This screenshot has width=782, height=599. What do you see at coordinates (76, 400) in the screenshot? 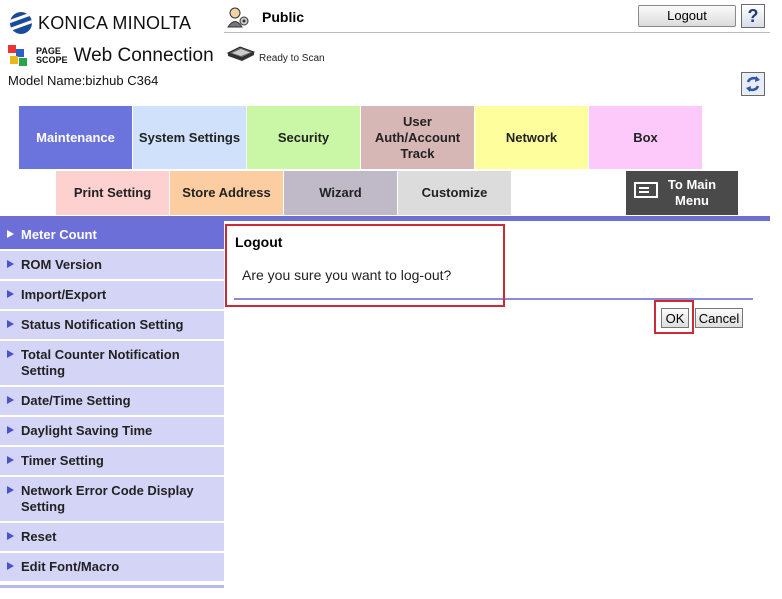
I see `sidebar-item-label: Date/Time Setting` at bounding box center [76, 400].